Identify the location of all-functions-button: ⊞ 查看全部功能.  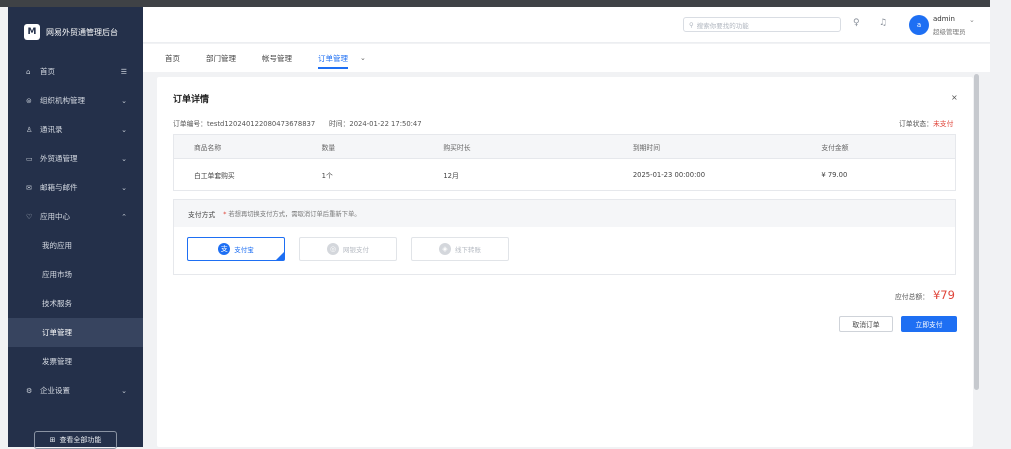
(75, 440).